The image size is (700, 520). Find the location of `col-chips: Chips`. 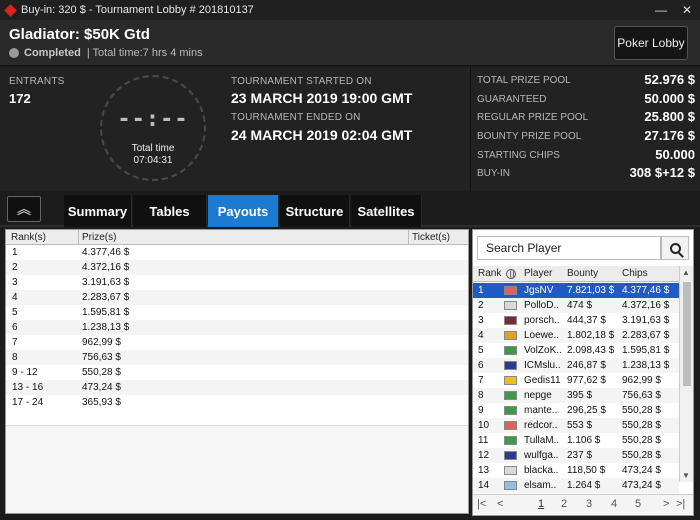

col-chips: Chips is located at coordinates (635, 273).